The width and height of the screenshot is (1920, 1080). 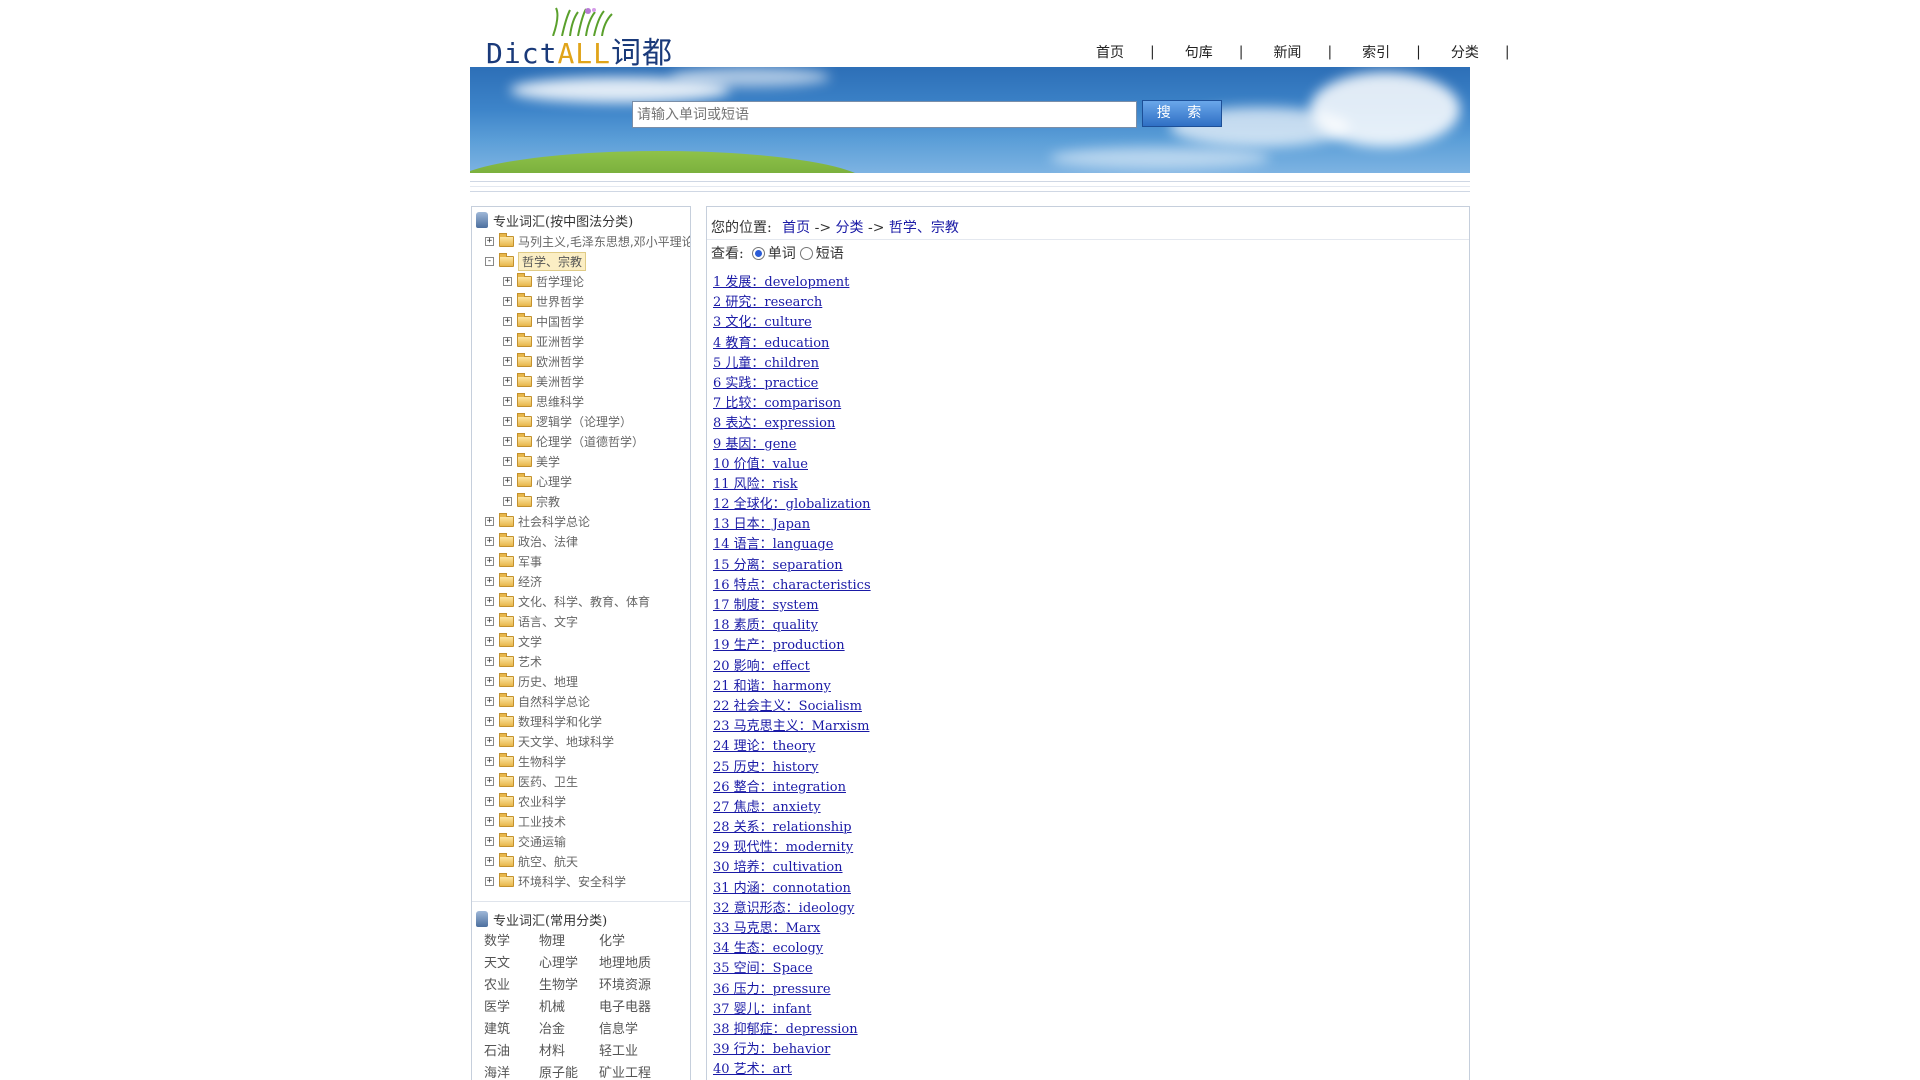 What do you see at coordinates (924, 228) in the screenshot?
I see `breadcrumb-current-link: 哲学、宗教` at bounding box center [924, 228].